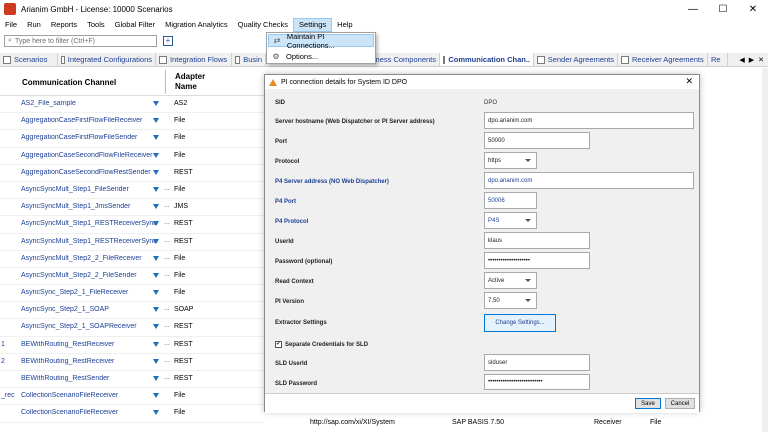 The width and height of the screenshot is (768, 432). I want to click on channel-link: AsyncSync_Step2_1_SOAPReceiver, so click(88, 326).